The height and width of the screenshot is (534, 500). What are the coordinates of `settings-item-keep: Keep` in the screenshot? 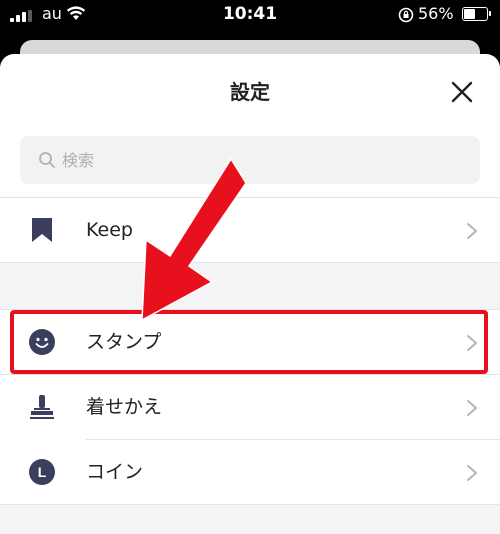 It's located at (250, 230).